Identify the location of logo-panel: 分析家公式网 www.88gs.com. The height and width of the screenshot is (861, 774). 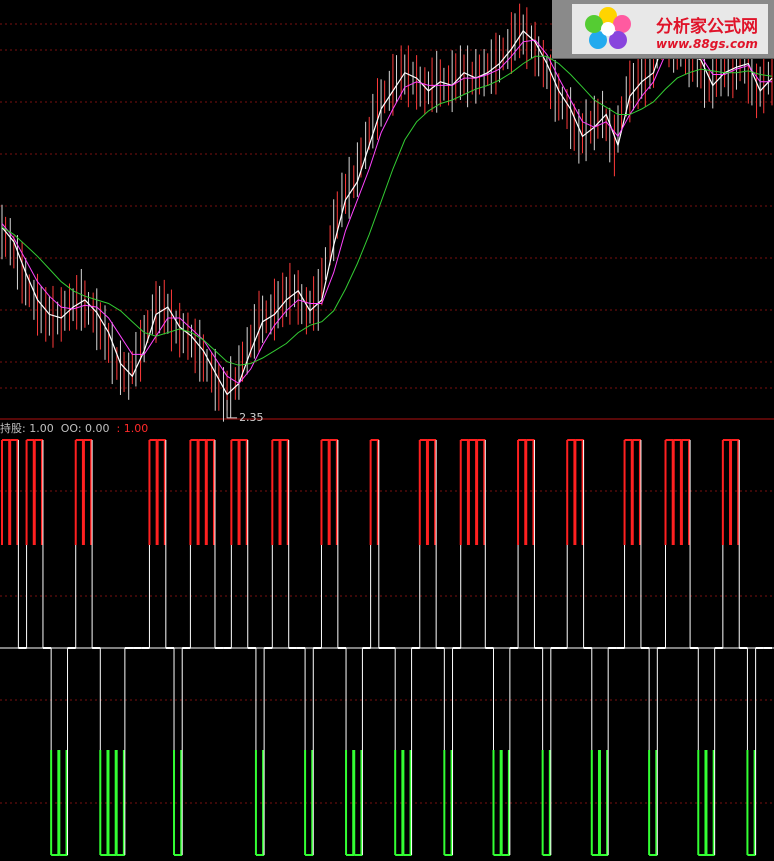
(670, 29).